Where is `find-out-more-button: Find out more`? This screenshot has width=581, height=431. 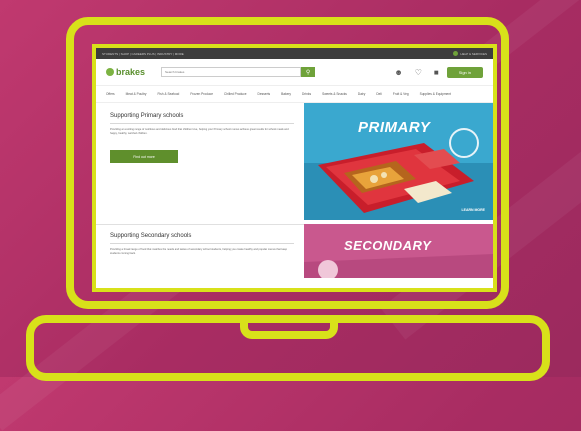
find-out-more-button: Find out more is located at coordinates (144, 156).